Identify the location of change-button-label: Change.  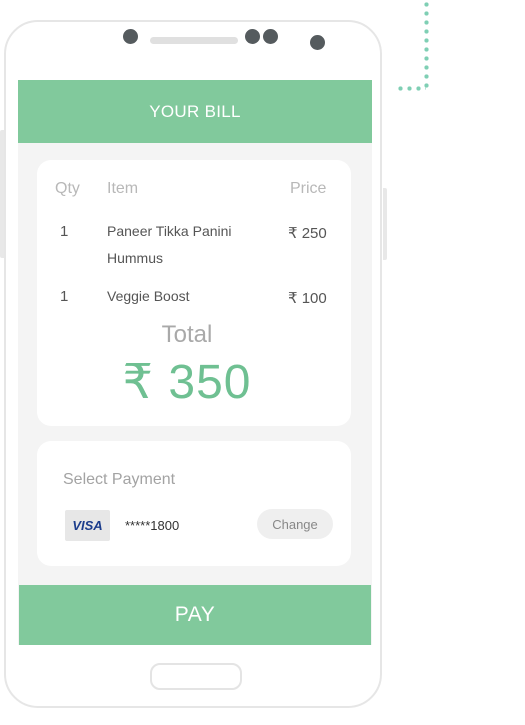
(295, 524).